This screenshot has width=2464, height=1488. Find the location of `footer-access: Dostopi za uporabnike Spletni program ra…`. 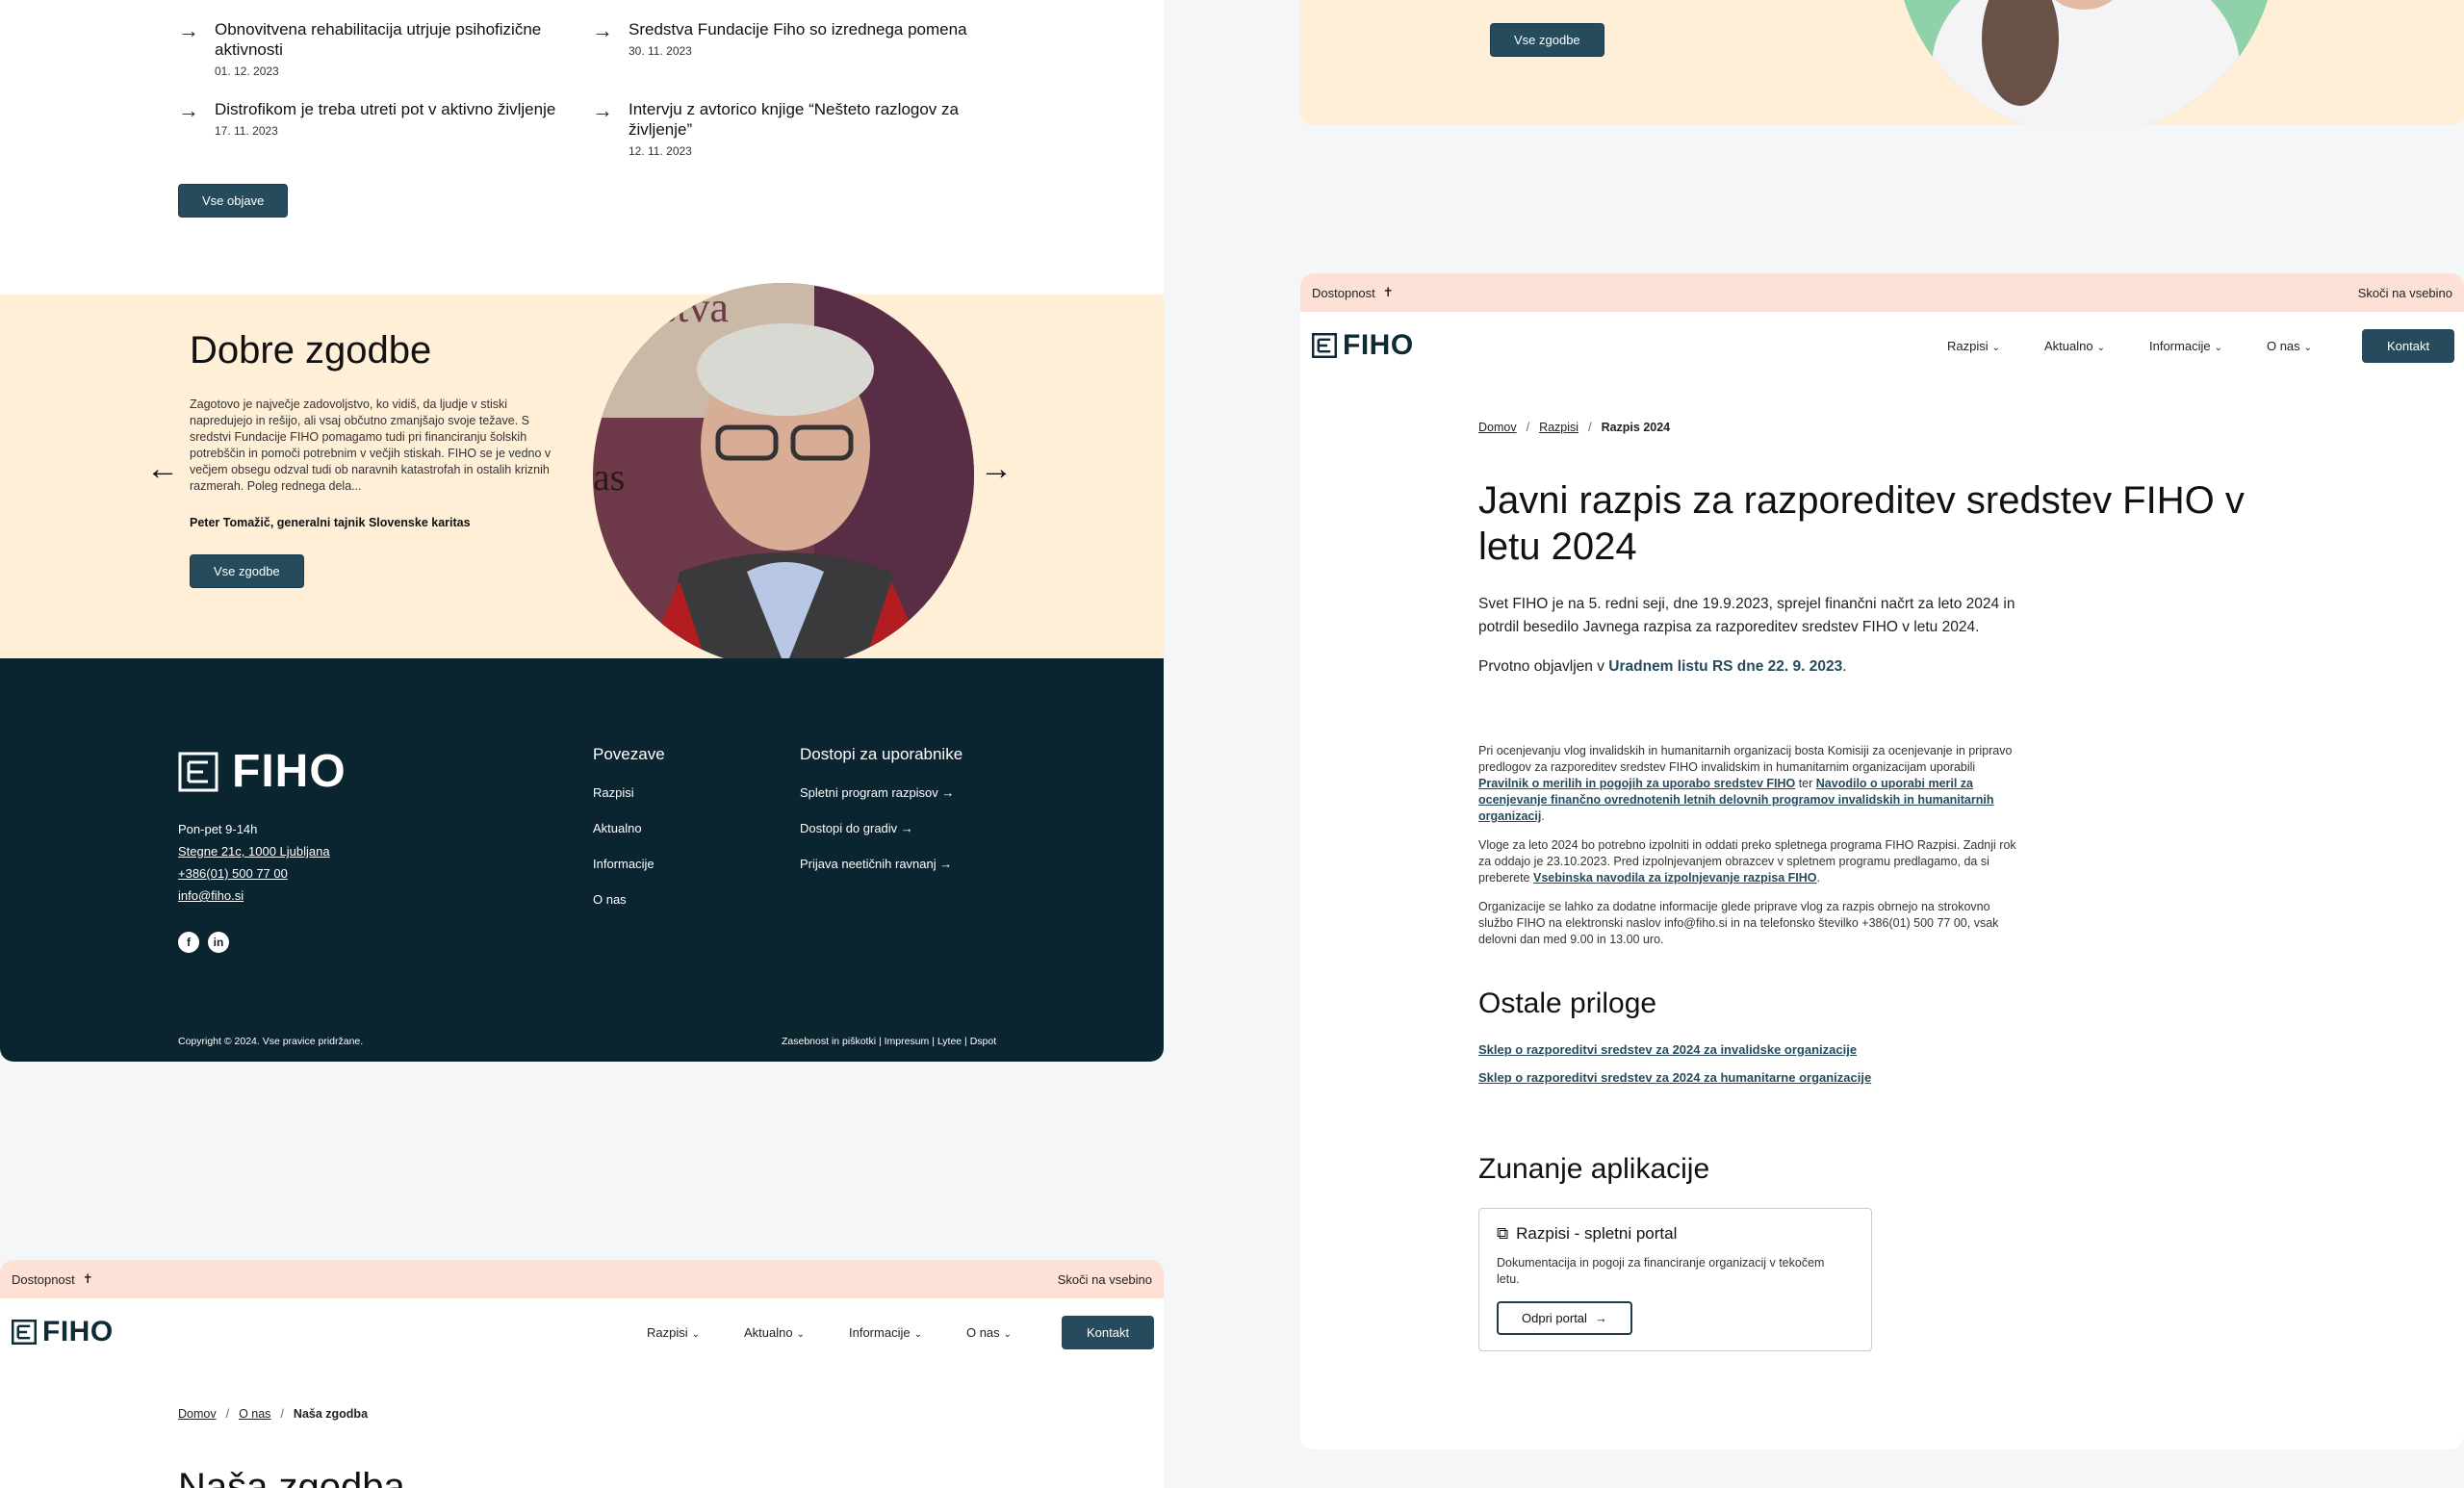

footer-access: Dostopi za uporabnike Spletni program ra… is located at coordinates (881, 819).